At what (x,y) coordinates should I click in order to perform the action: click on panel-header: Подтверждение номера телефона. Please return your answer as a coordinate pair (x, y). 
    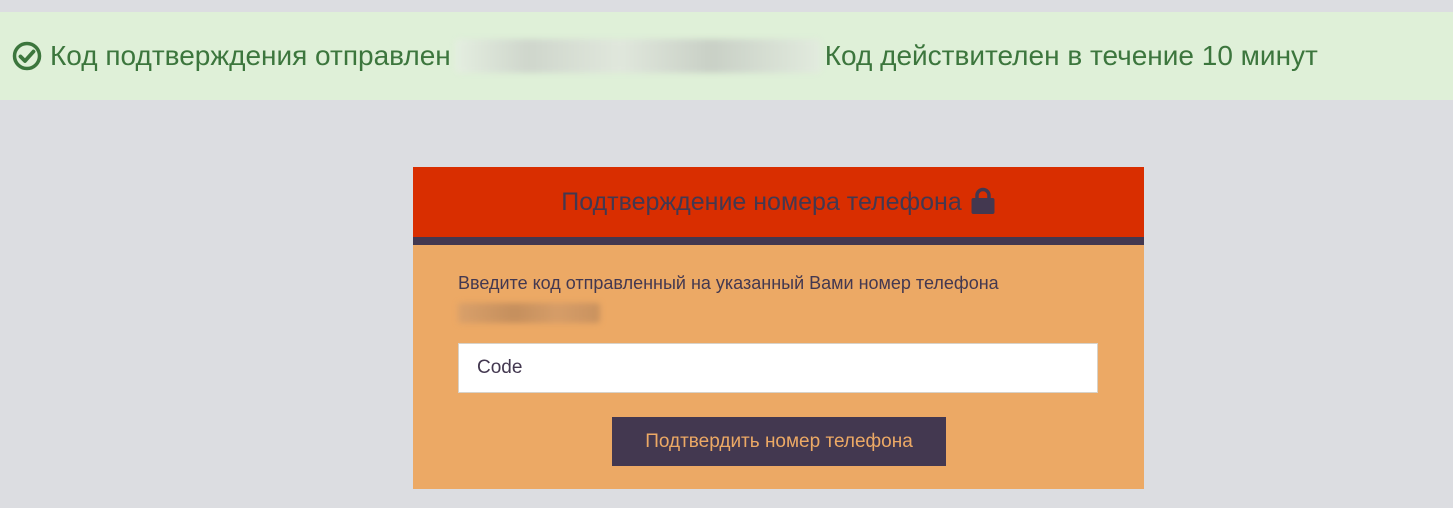
    Looking at the image, I should click on (778, 206).